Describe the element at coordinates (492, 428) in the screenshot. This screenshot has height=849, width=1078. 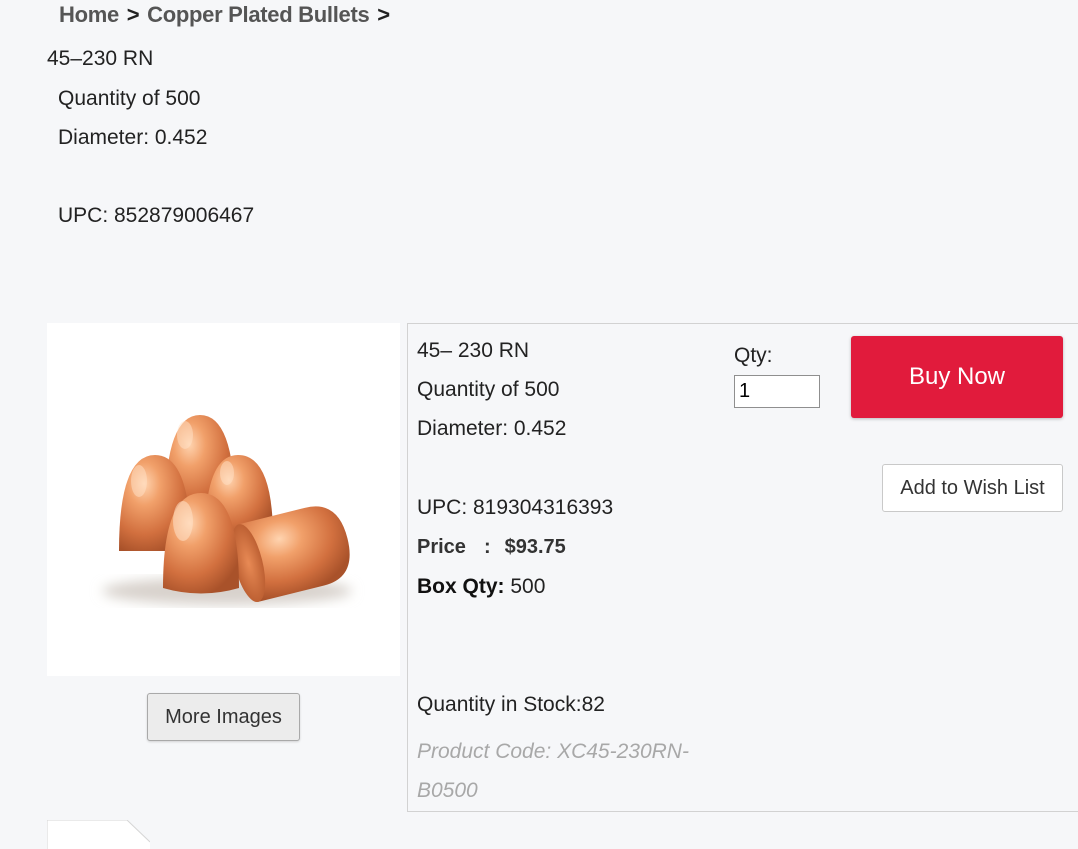
I see `product-diameter: Diameter: 0.452` at that location.